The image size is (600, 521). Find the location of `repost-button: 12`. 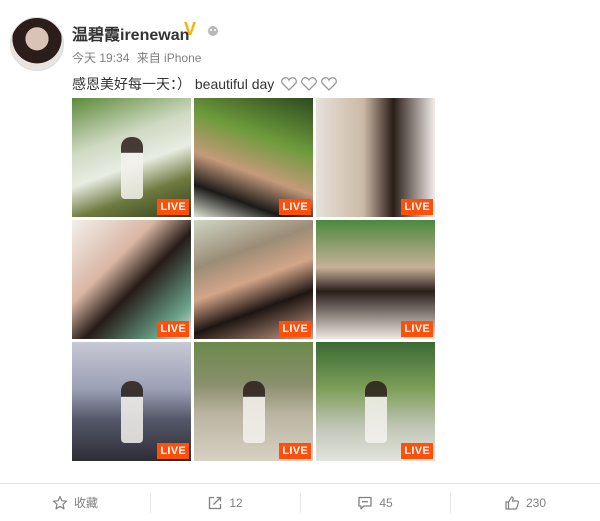

repost-button: 12 is located at coordinates (225, 502).